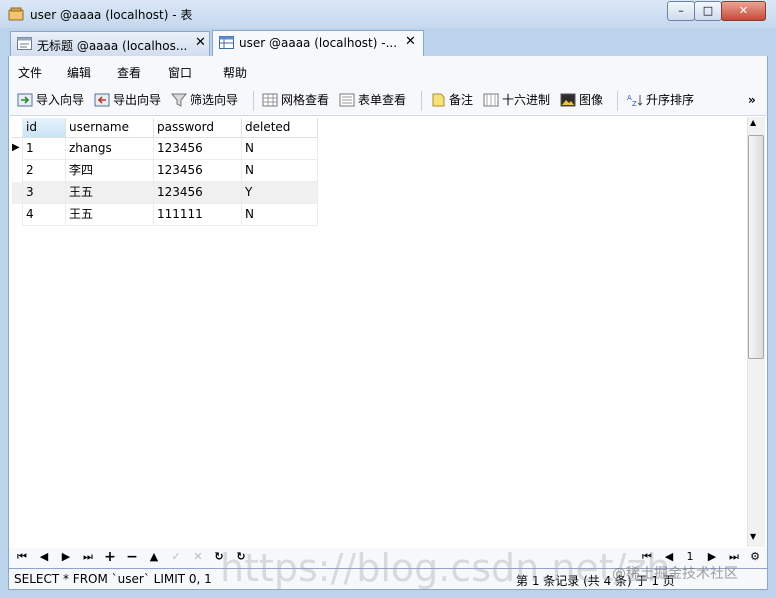 This screenshot has height=598, width=776. I want to click on tab-untitled-query: 无标题 @aaaa (localhos... ✕, so click(110, 43).